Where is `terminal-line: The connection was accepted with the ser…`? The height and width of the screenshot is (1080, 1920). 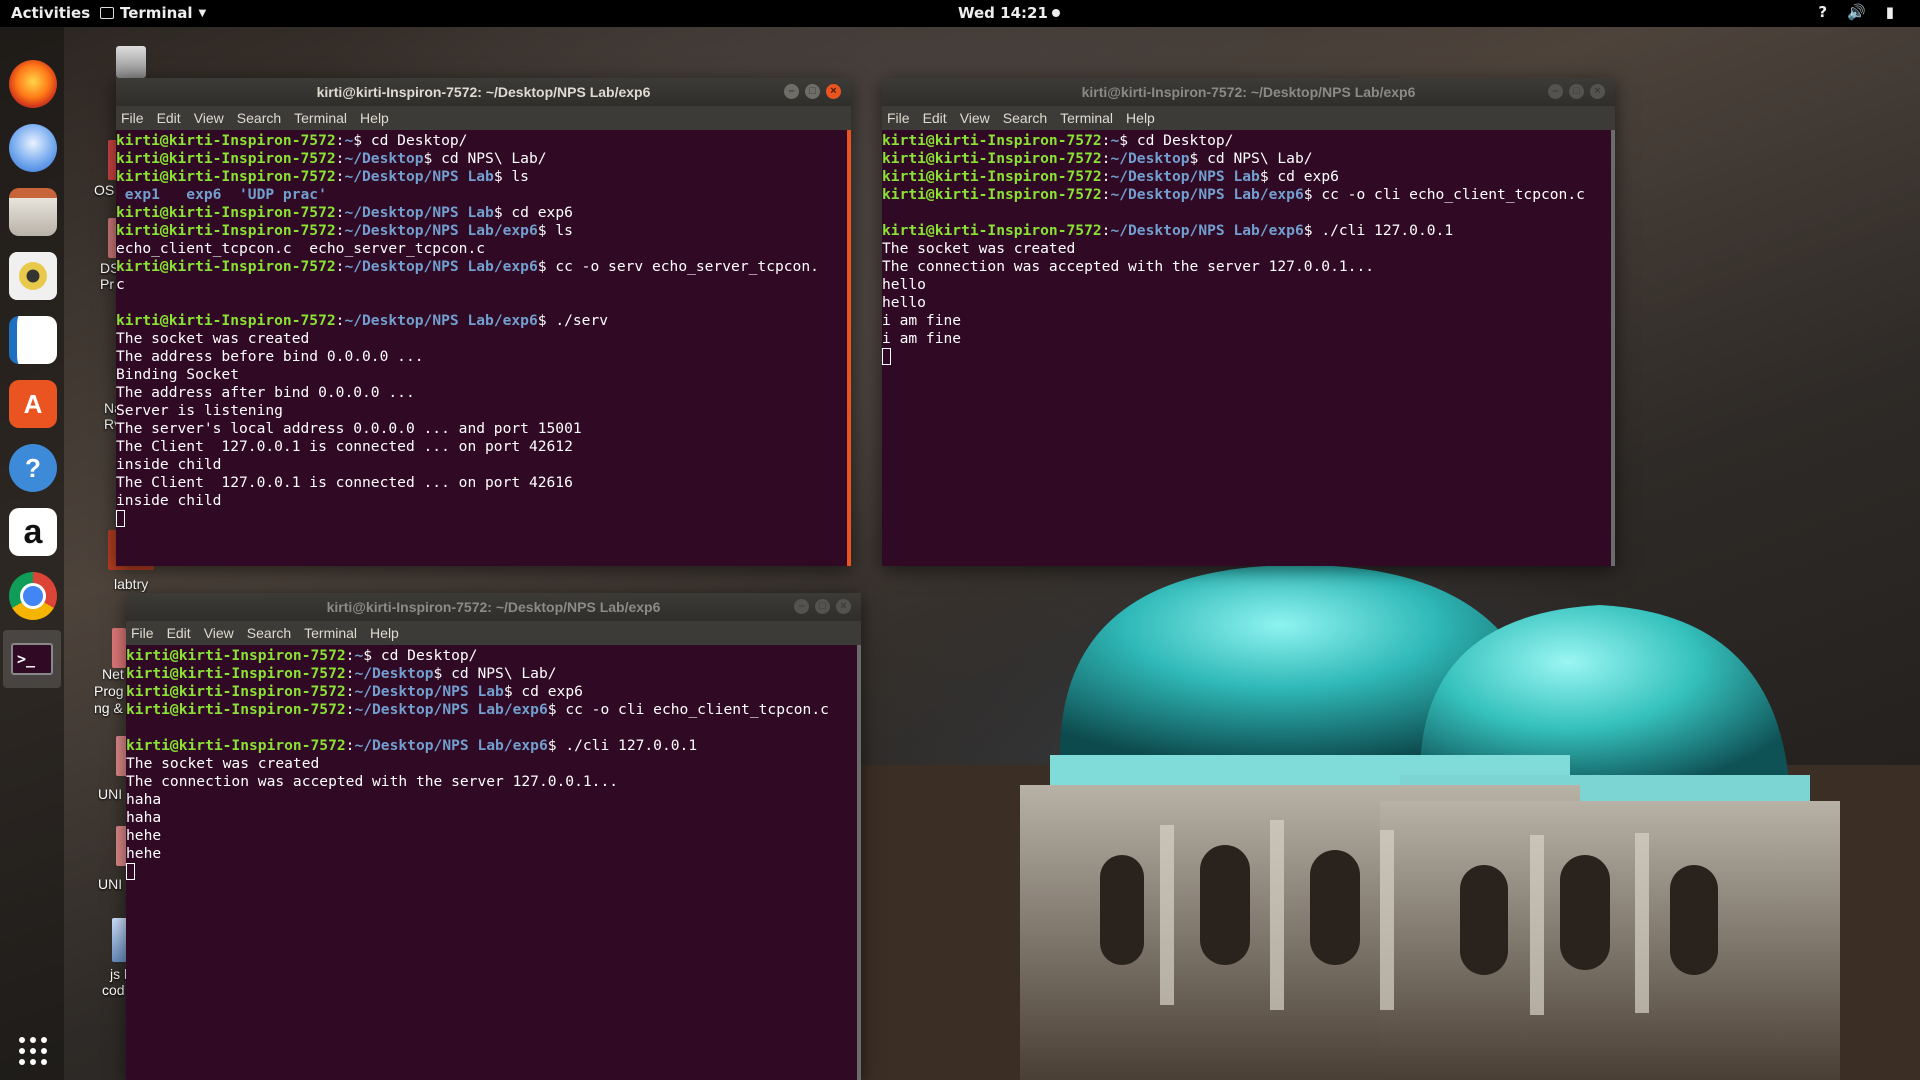
terminal-line: The connection was accepted with the ser… is located at coordinates (1246, 267).